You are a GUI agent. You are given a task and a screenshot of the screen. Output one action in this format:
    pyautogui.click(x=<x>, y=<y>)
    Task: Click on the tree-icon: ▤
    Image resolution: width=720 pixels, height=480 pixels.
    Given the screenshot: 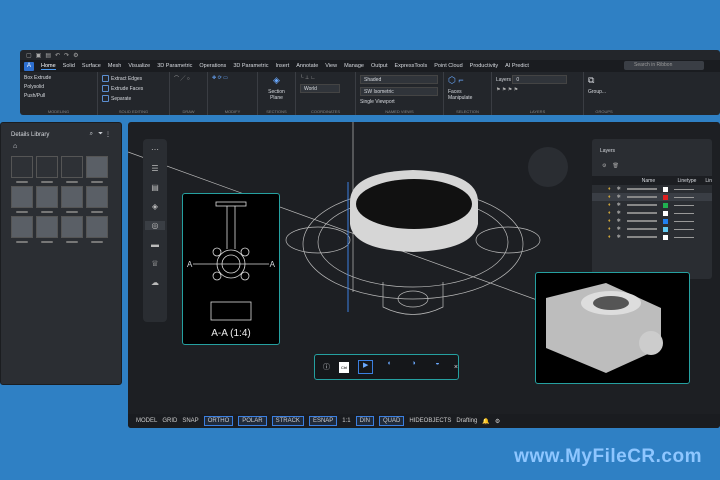 What is the action you would take?
    pyautogui.click(x=155, y=187)
    